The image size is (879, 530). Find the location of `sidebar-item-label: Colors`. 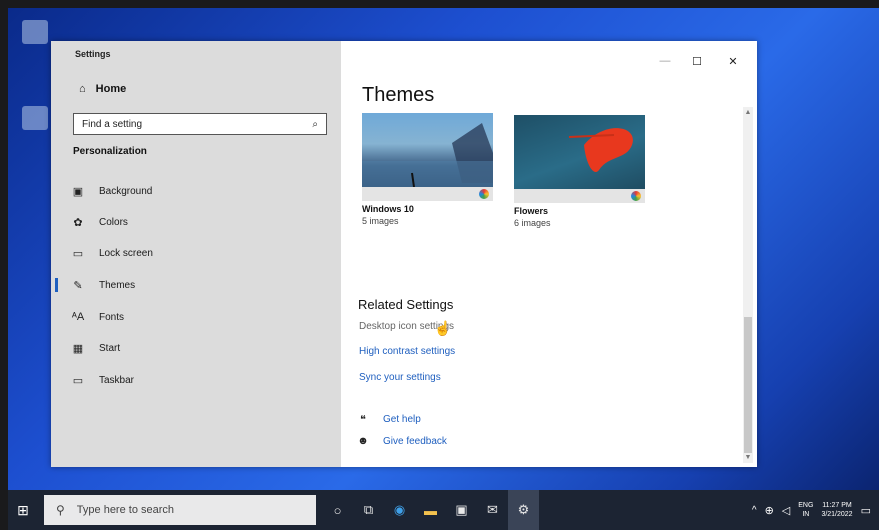

sidebar-item-label: Colors is located at coordinates (113, 222).